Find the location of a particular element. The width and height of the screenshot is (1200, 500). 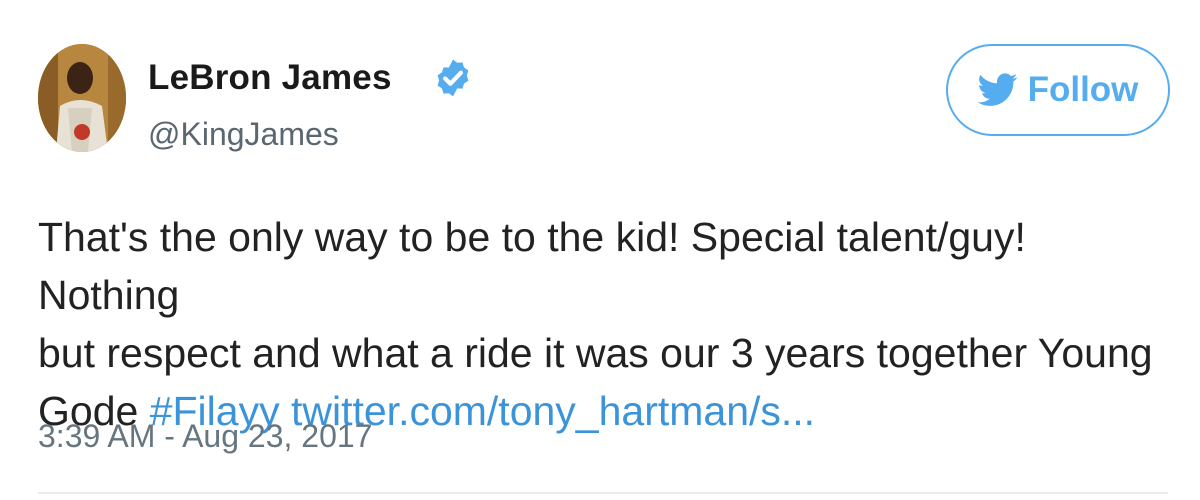

follow-button: Follow is located at coordinates (1058, 90).